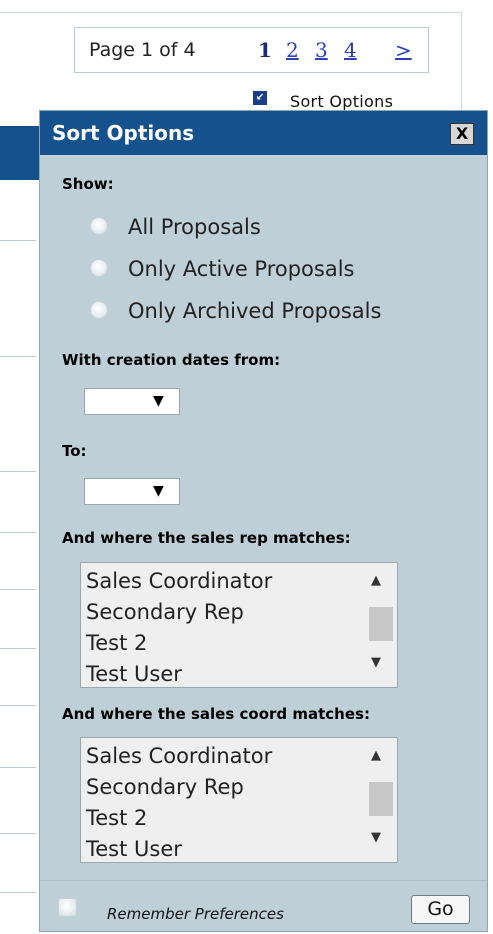 The width and height of the screenshot is (493, 934). I want to click on to-date-select: ▼, so click(132, 491).